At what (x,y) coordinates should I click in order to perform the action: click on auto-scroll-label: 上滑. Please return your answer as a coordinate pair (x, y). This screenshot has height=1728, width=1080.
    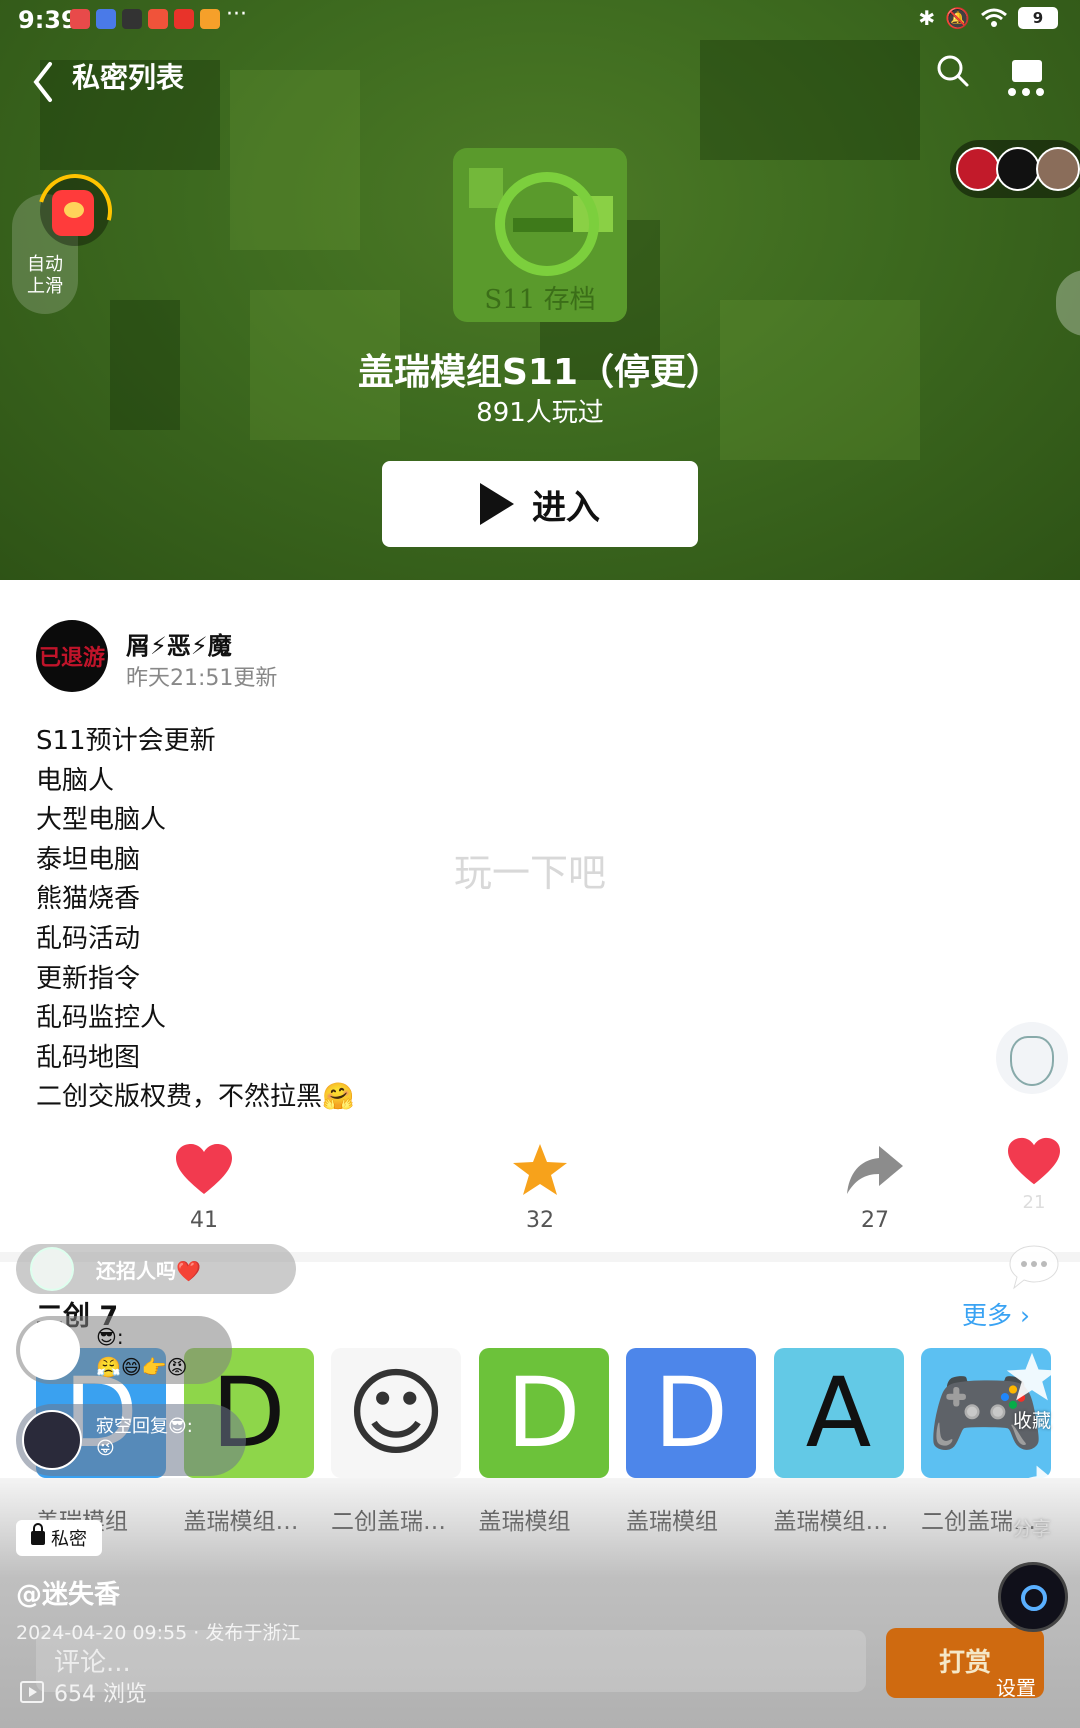
    Looking at the image, I should click on (45, 286).